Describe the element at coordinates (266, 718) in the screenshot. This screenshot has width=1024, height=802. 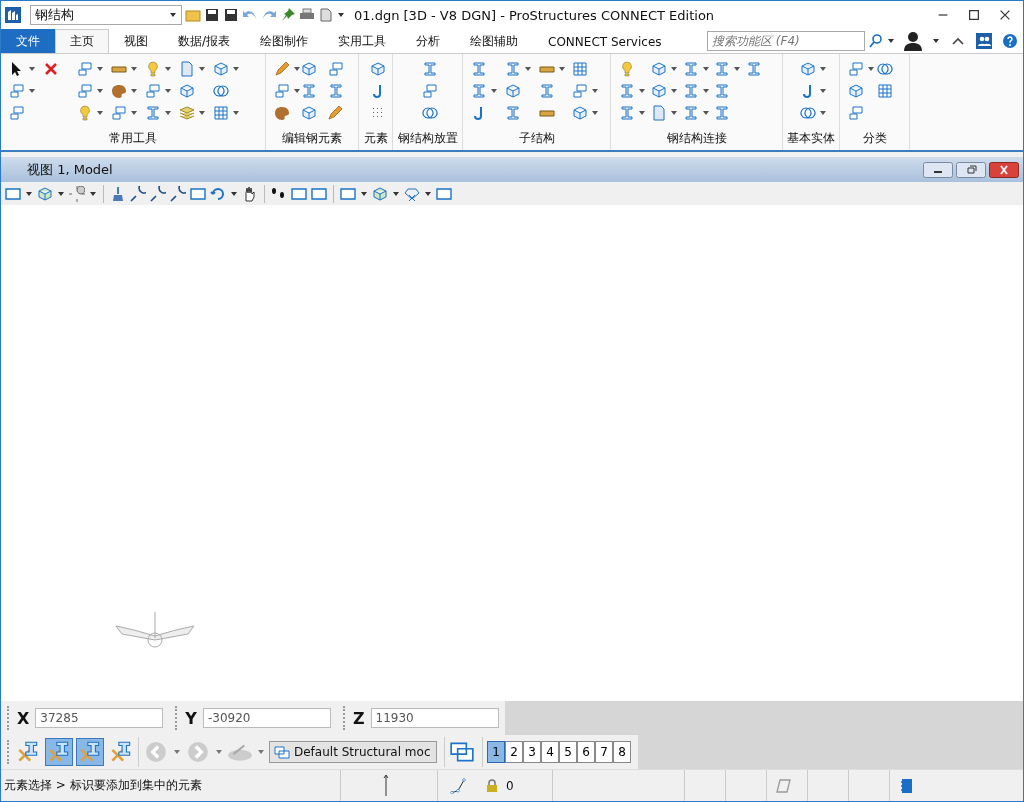
I see `coordinate-field: -30920` at that location.